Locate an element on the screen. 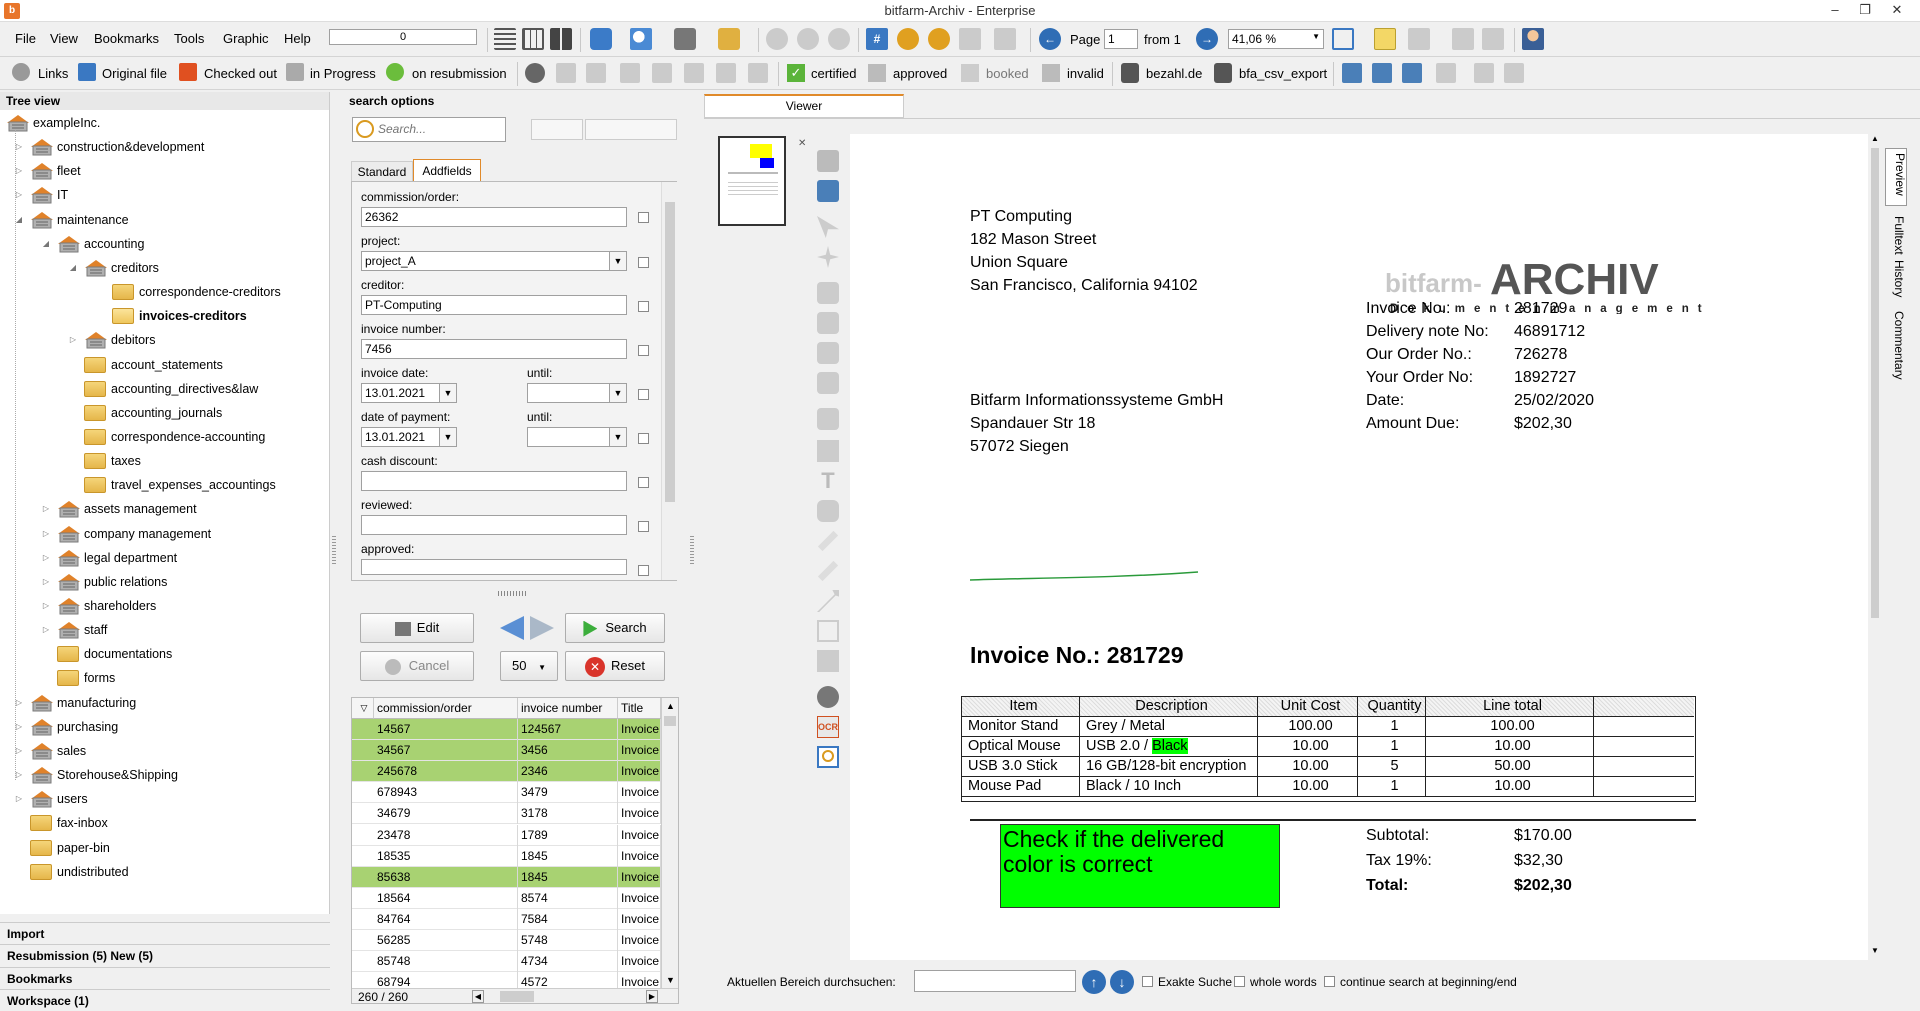 This screenshot has width=1920, height=1011. document-stack-icon is located at coordinates (1463, 39).